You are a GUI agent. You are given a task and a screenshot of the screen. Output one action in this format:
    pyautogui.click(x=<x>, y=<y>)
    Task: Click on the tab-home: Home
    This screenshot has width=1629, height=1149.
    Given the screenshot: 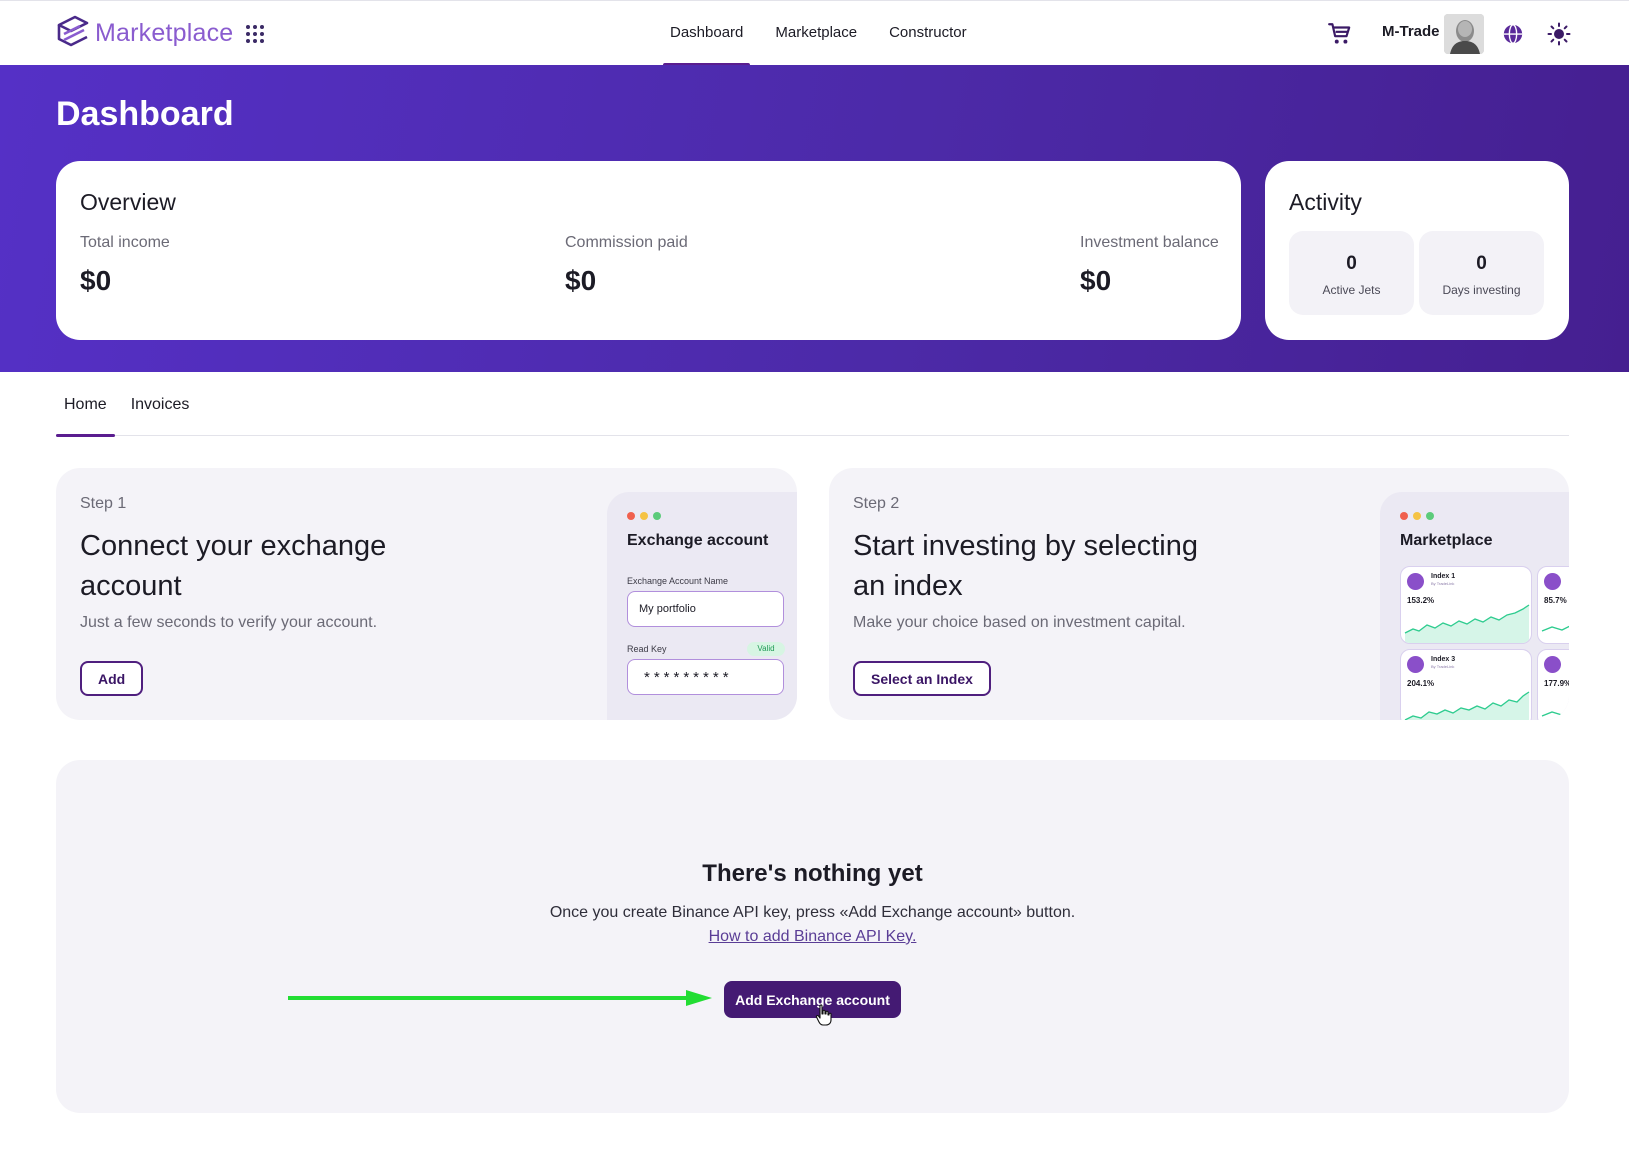 What is the action you would take?
    pyautogui.click(x=85, y=413)
    